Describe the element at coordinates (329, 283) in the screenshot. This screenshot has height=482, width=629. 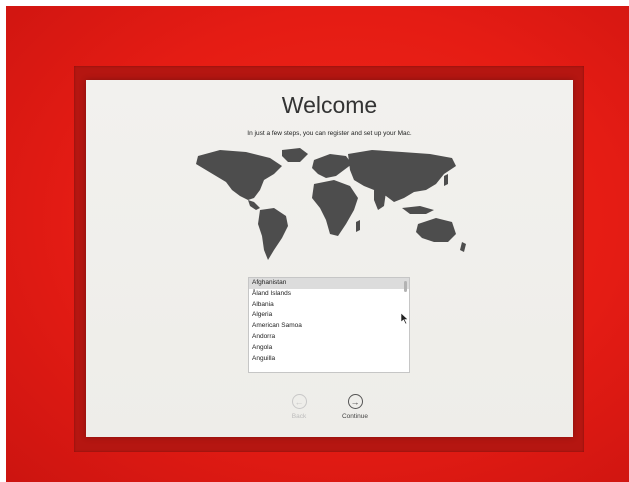
I see `list-item: Afghanistan` at that location.